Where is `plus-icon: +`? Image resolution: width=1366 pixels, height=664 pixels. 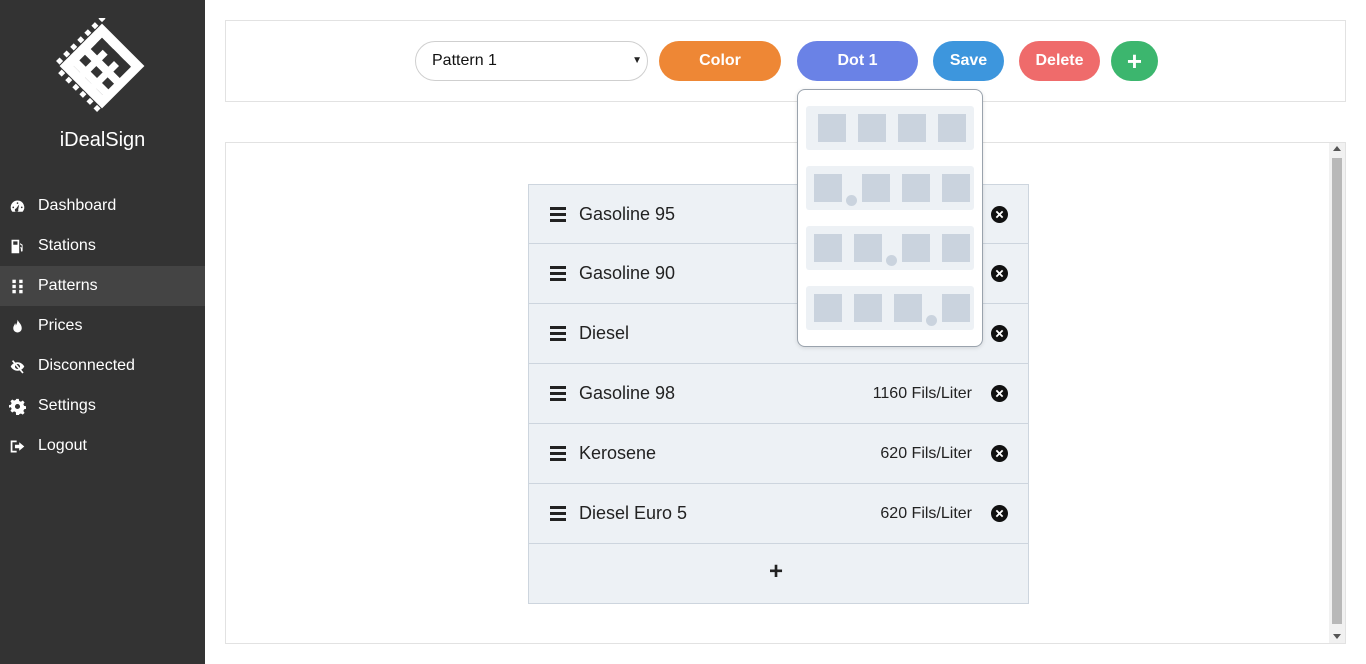 plus-icon: + is located at coordinates (776, 571).